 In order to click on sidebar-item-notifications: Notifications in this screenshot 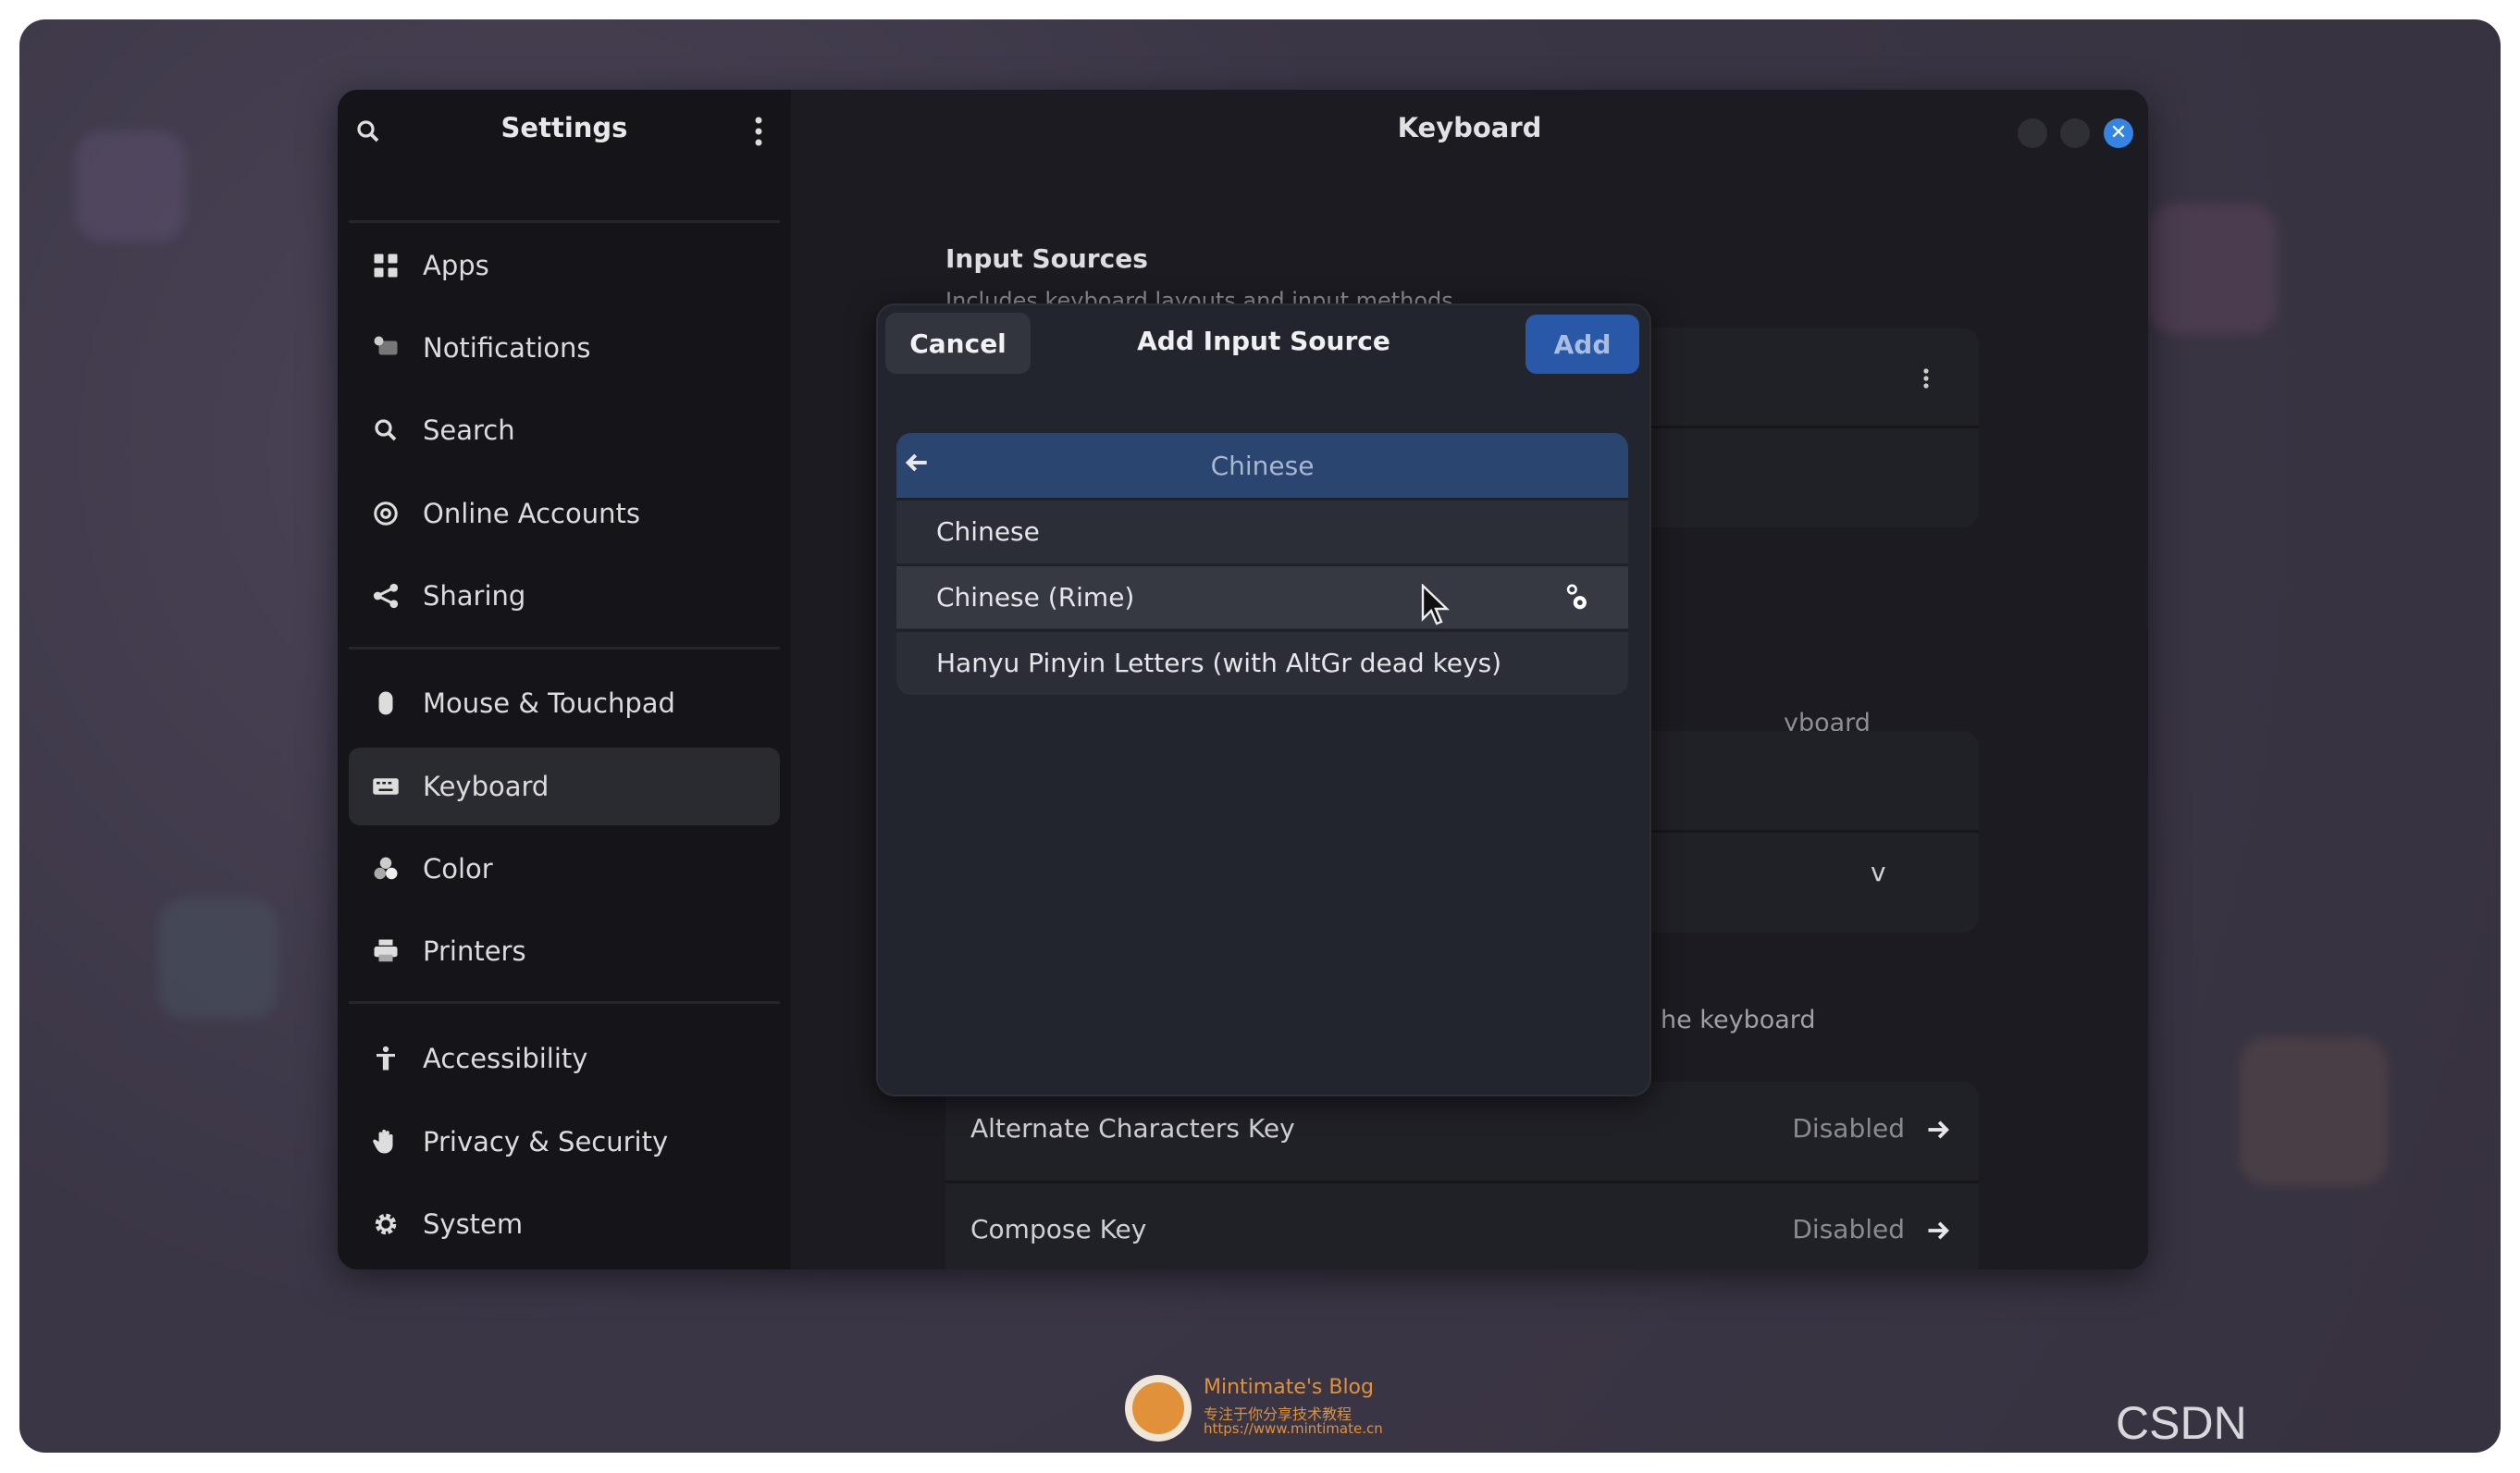, I will do `click(564, 348)`.